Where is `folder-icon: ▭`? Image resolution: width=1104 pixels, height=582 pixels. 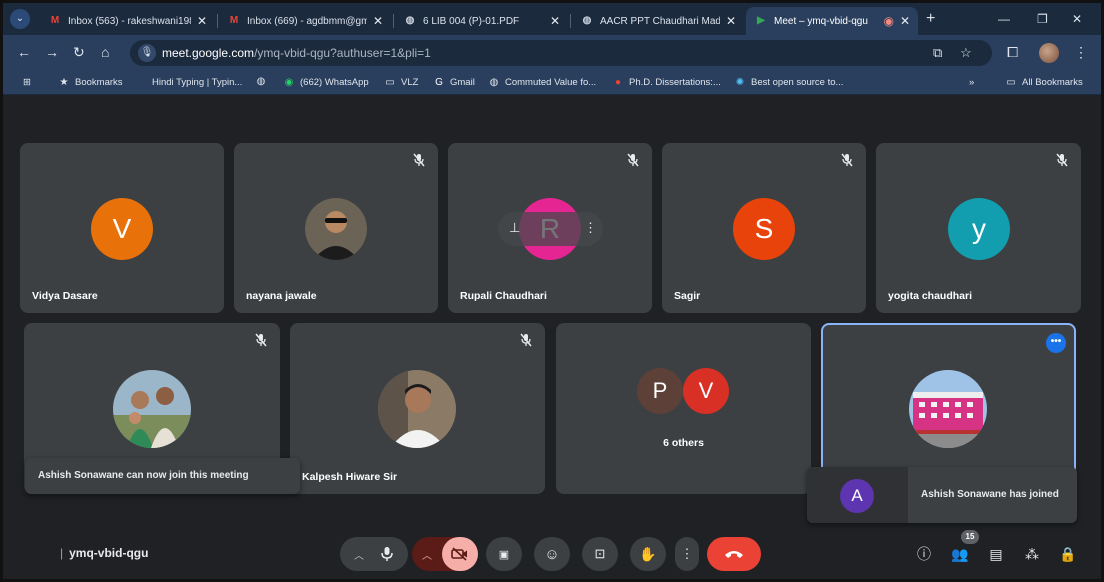 folder-icon: ▭ is located at coordinates (390, 82).